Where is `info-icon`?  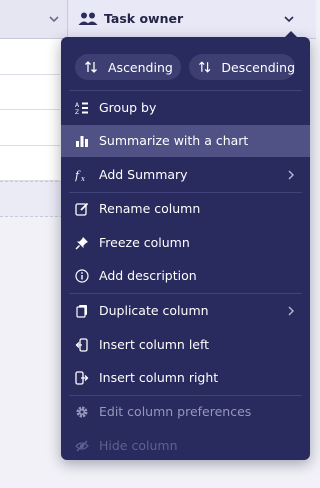 info-icon is located at coordinates (82, 276).